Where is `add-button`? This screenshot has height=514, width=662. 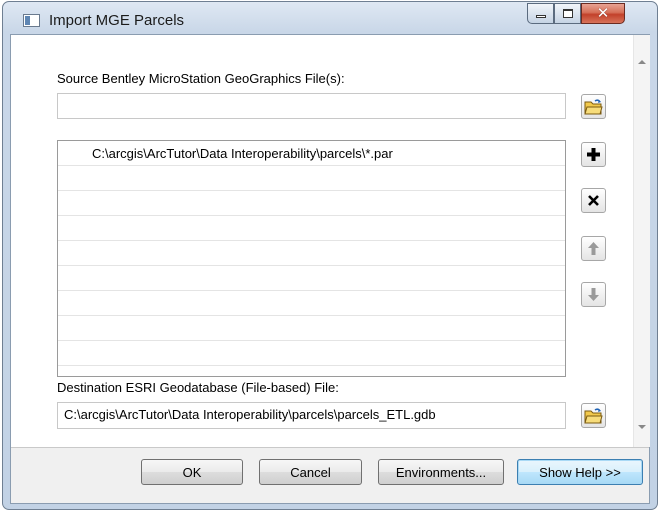
add-button is located at coordinates (593, 154).